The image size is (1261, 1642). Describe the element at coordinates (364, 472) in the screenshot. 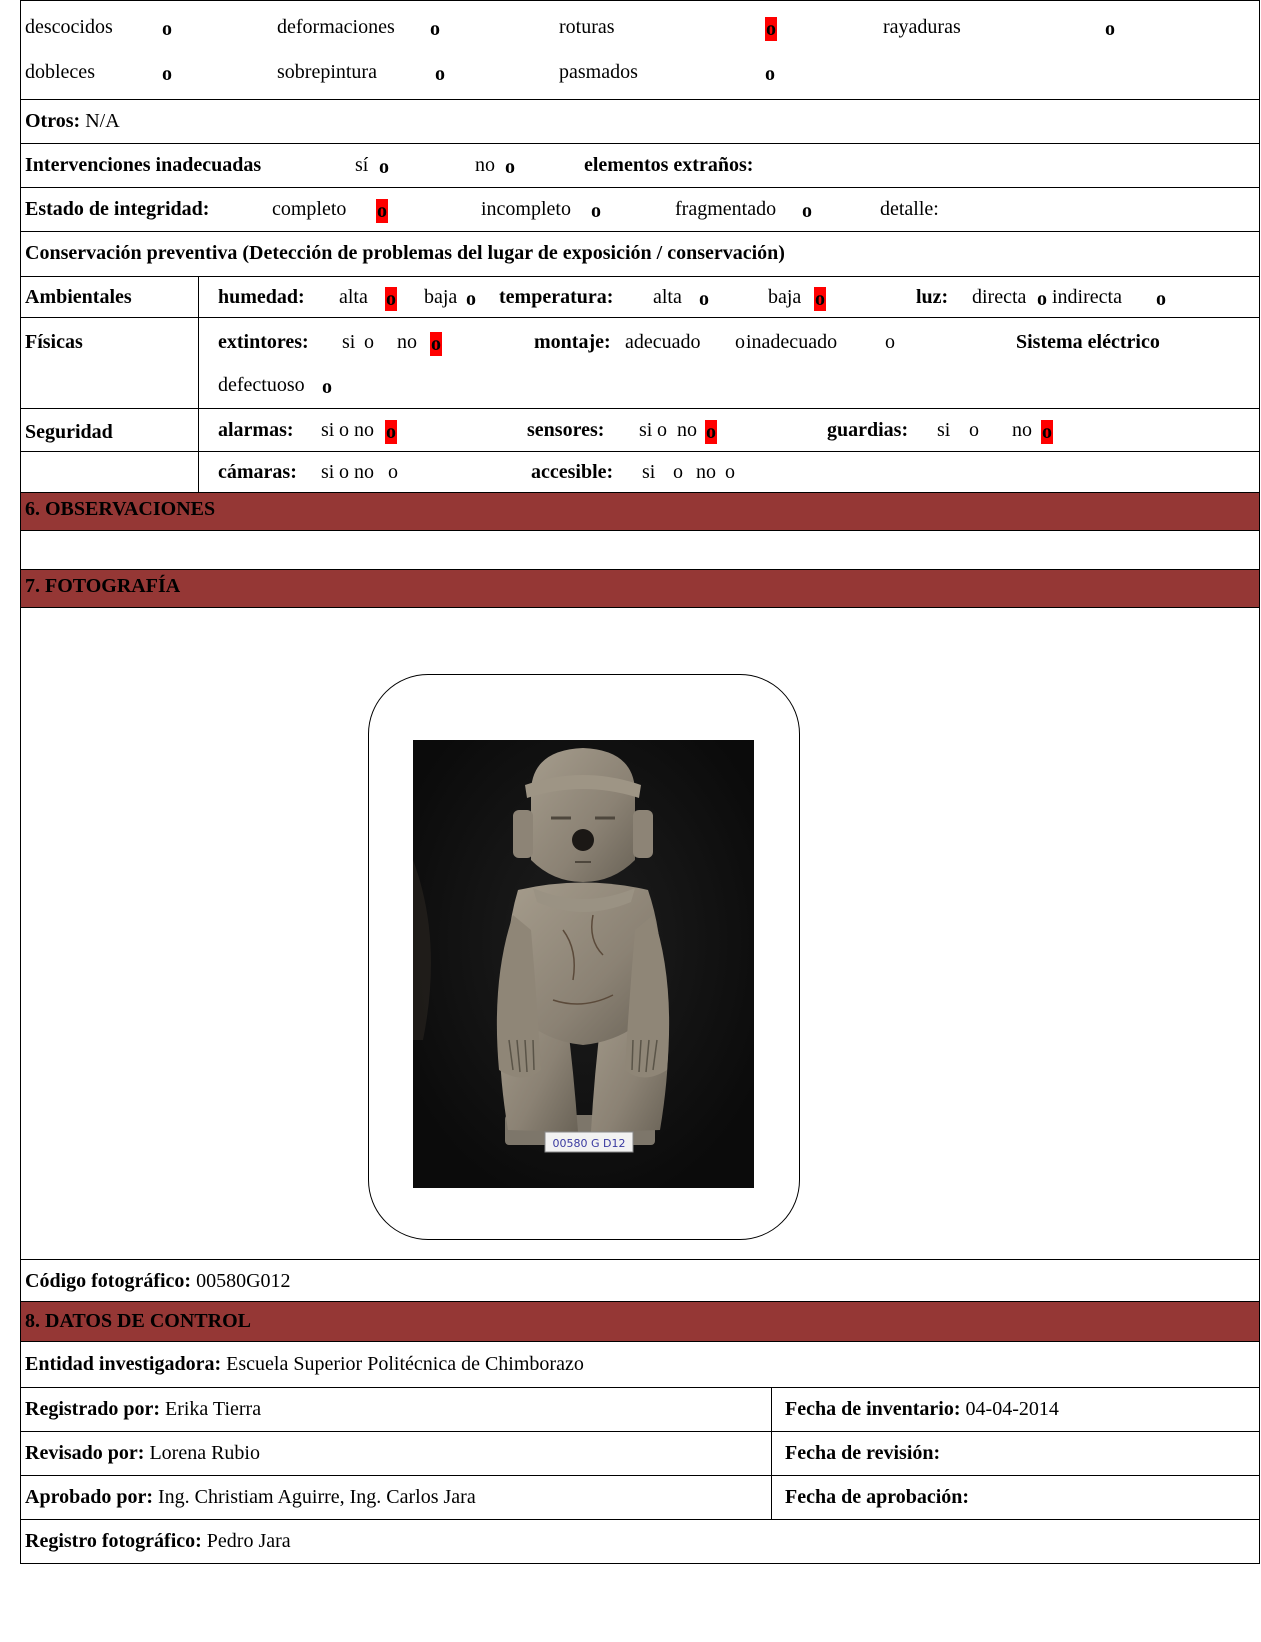

I see `camaras-no-label: no` at that location.